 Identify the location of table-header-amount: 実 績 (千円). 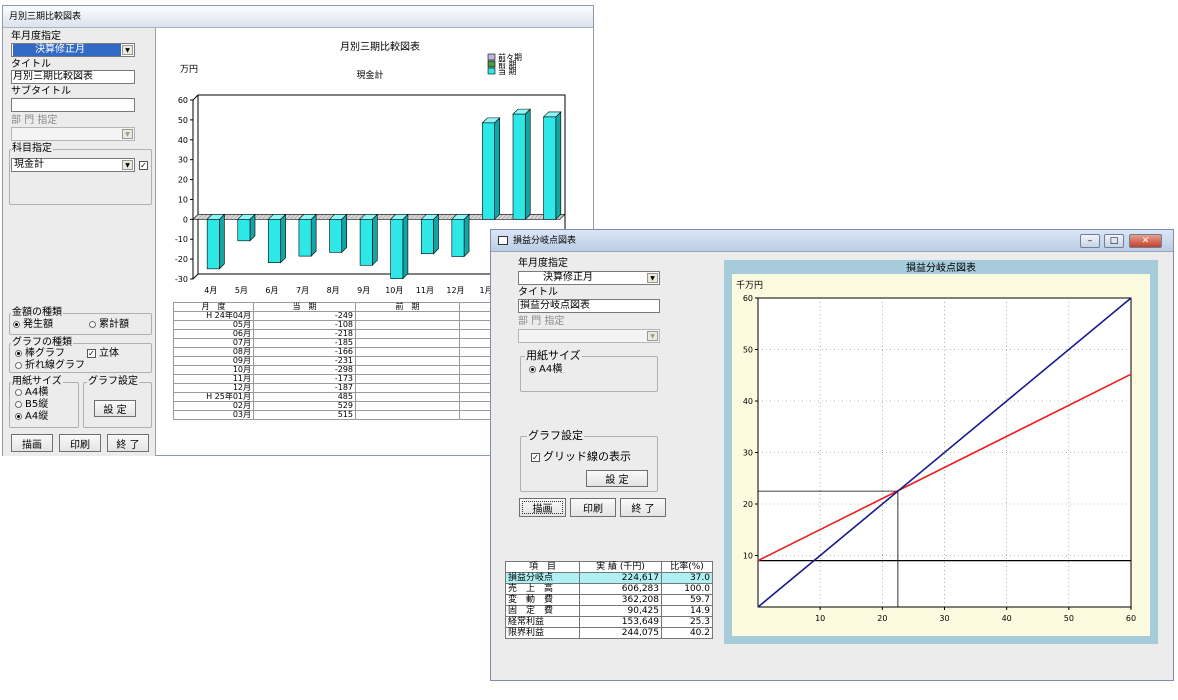
(620, 567).